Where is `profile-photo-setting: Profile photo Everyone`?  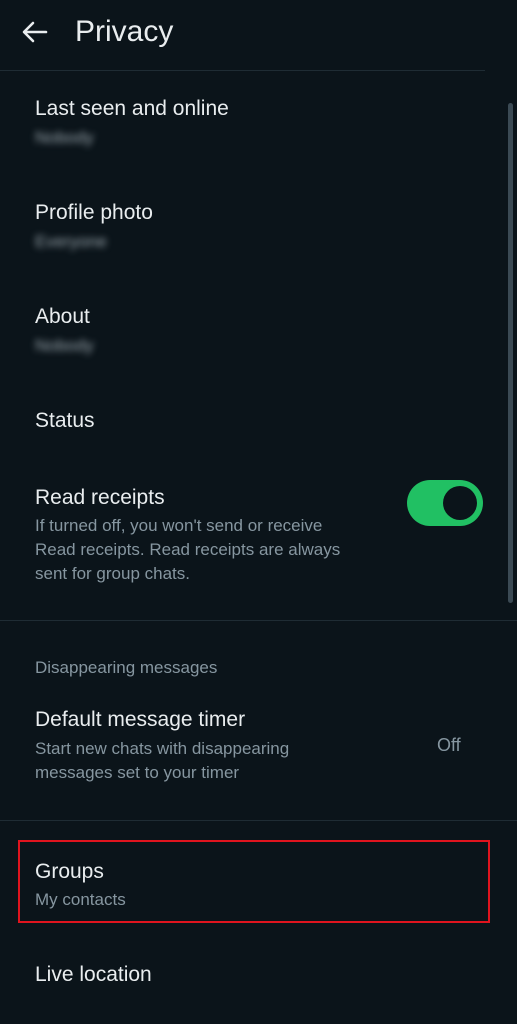 profile-photo-setting: Profile photo Everyone is located at coordinates (258, 231).